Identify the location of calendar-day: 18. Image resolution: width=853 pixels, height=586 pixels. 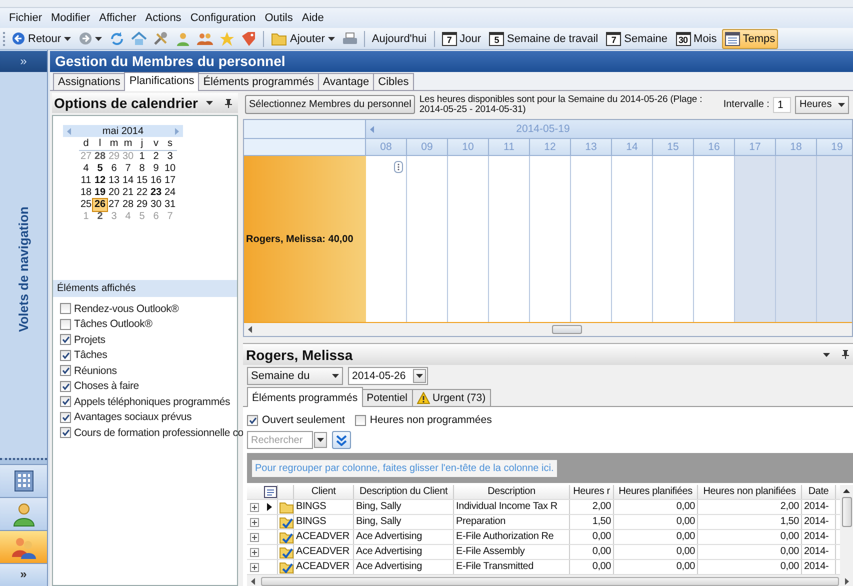
(86, 193).